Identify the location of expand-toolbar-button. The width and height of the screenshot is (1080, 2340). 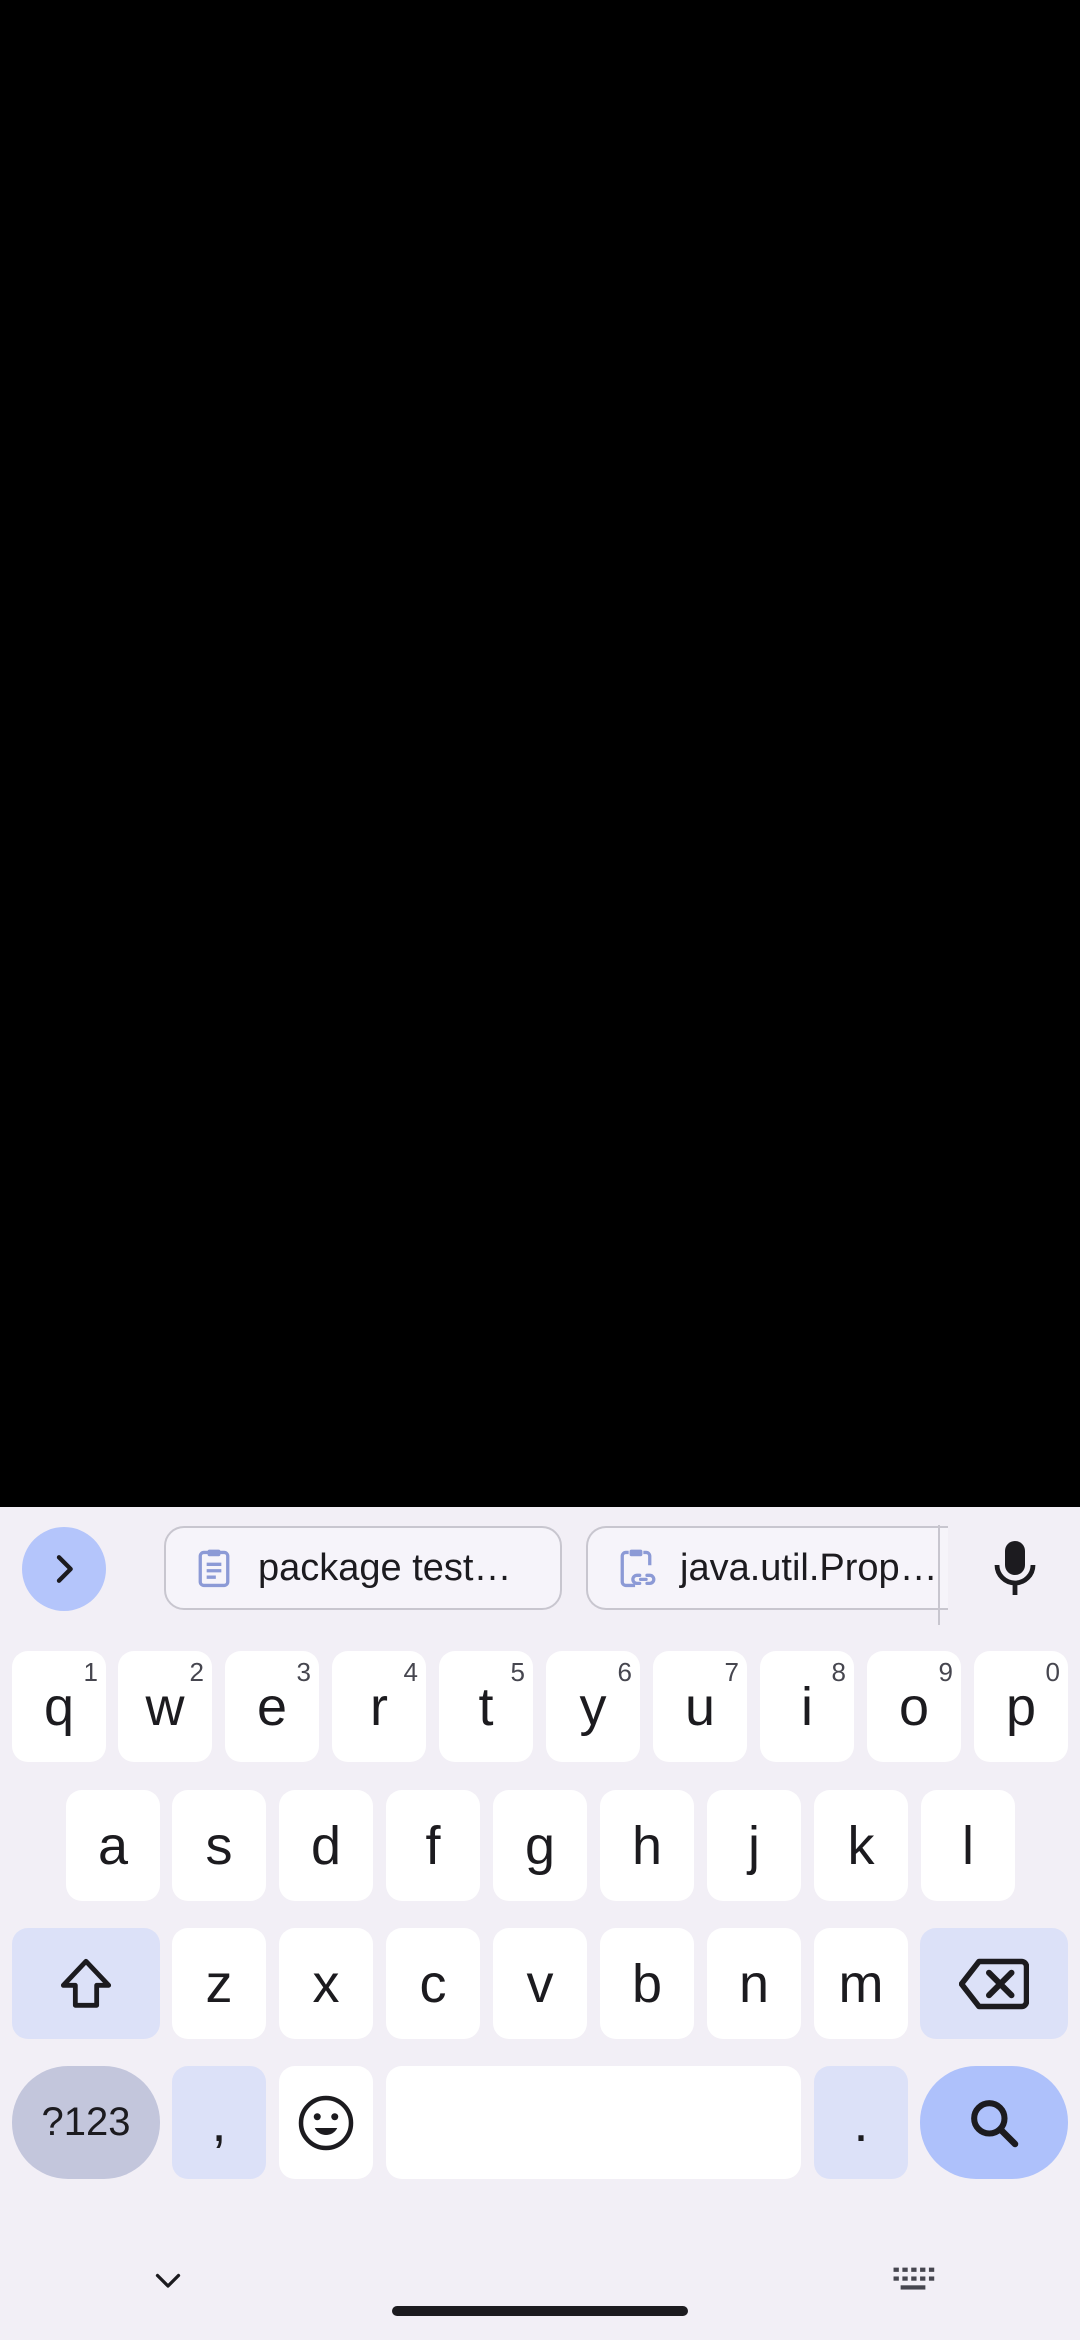
(64, 1569).